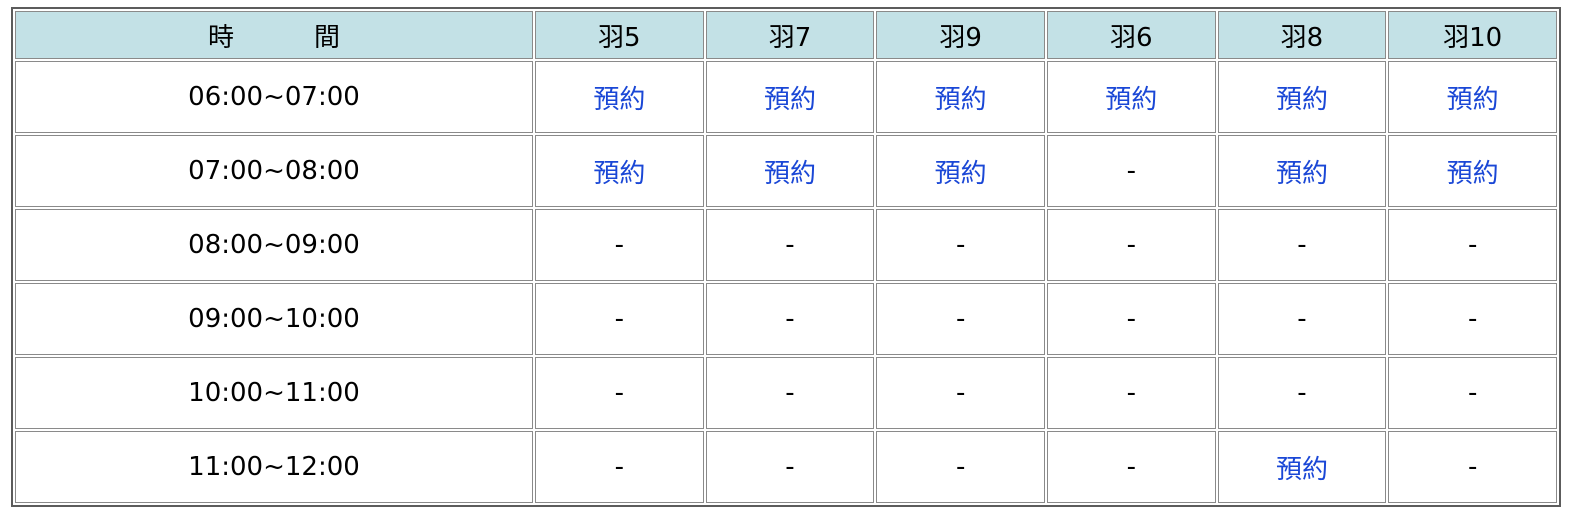 The height and width of the screenshot is (516, 1572). I want to click on time-header-char-1: 時, so click(220, 37).